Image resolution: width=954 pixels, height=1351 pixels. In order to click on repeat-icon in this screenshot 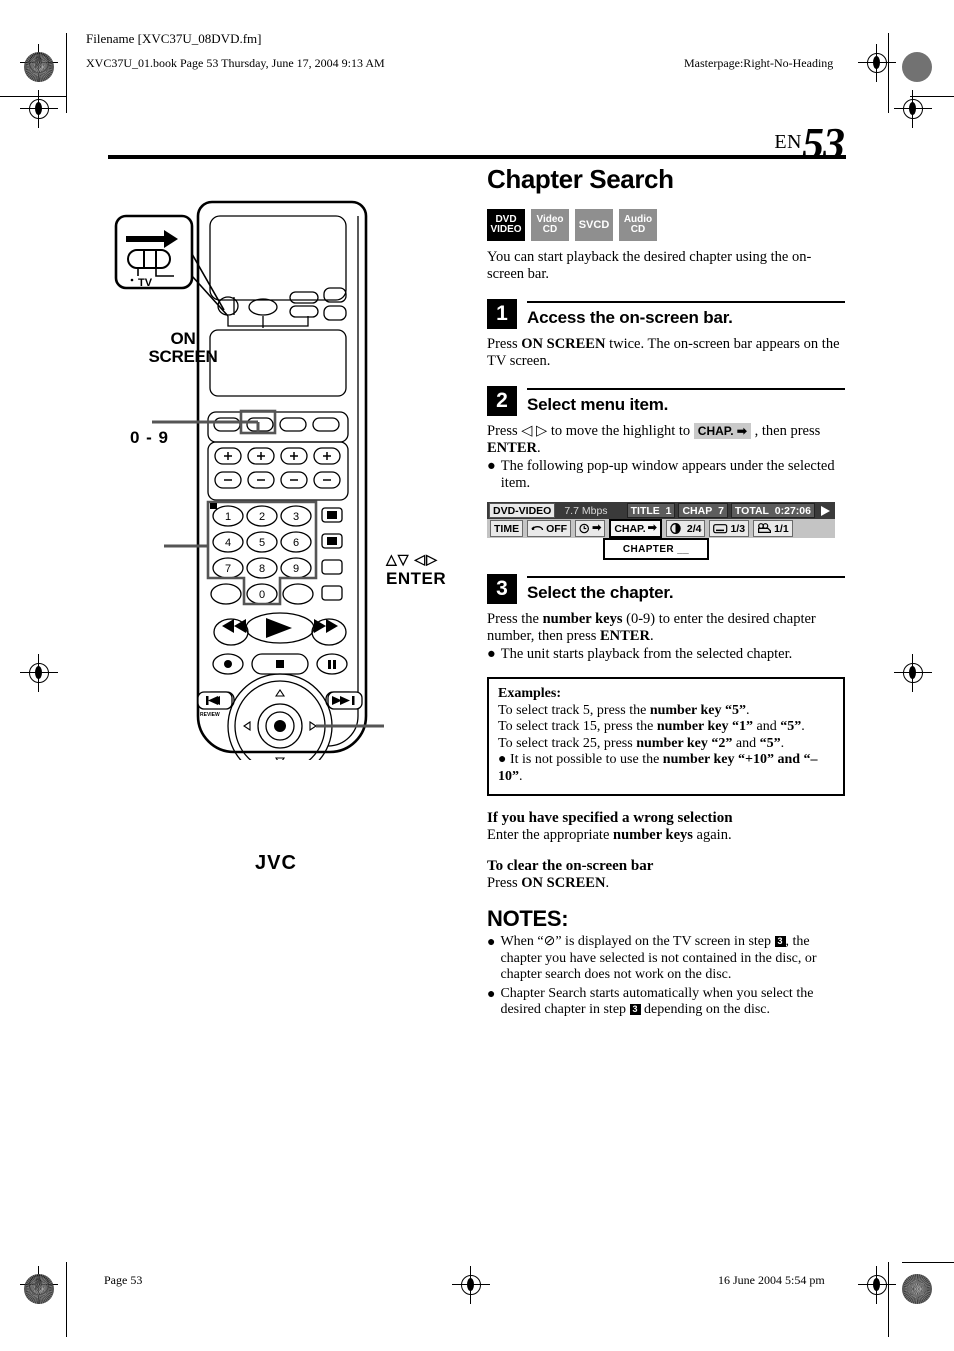, I will do `click(537, 527)`.